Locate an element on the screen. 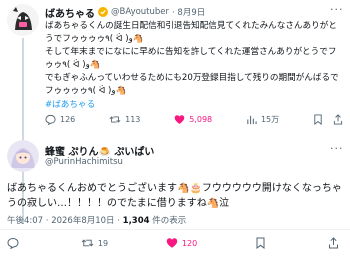 The width and height of the screenshot is (350, 261). reply-count: 126 is located at coordinates (68, 119).